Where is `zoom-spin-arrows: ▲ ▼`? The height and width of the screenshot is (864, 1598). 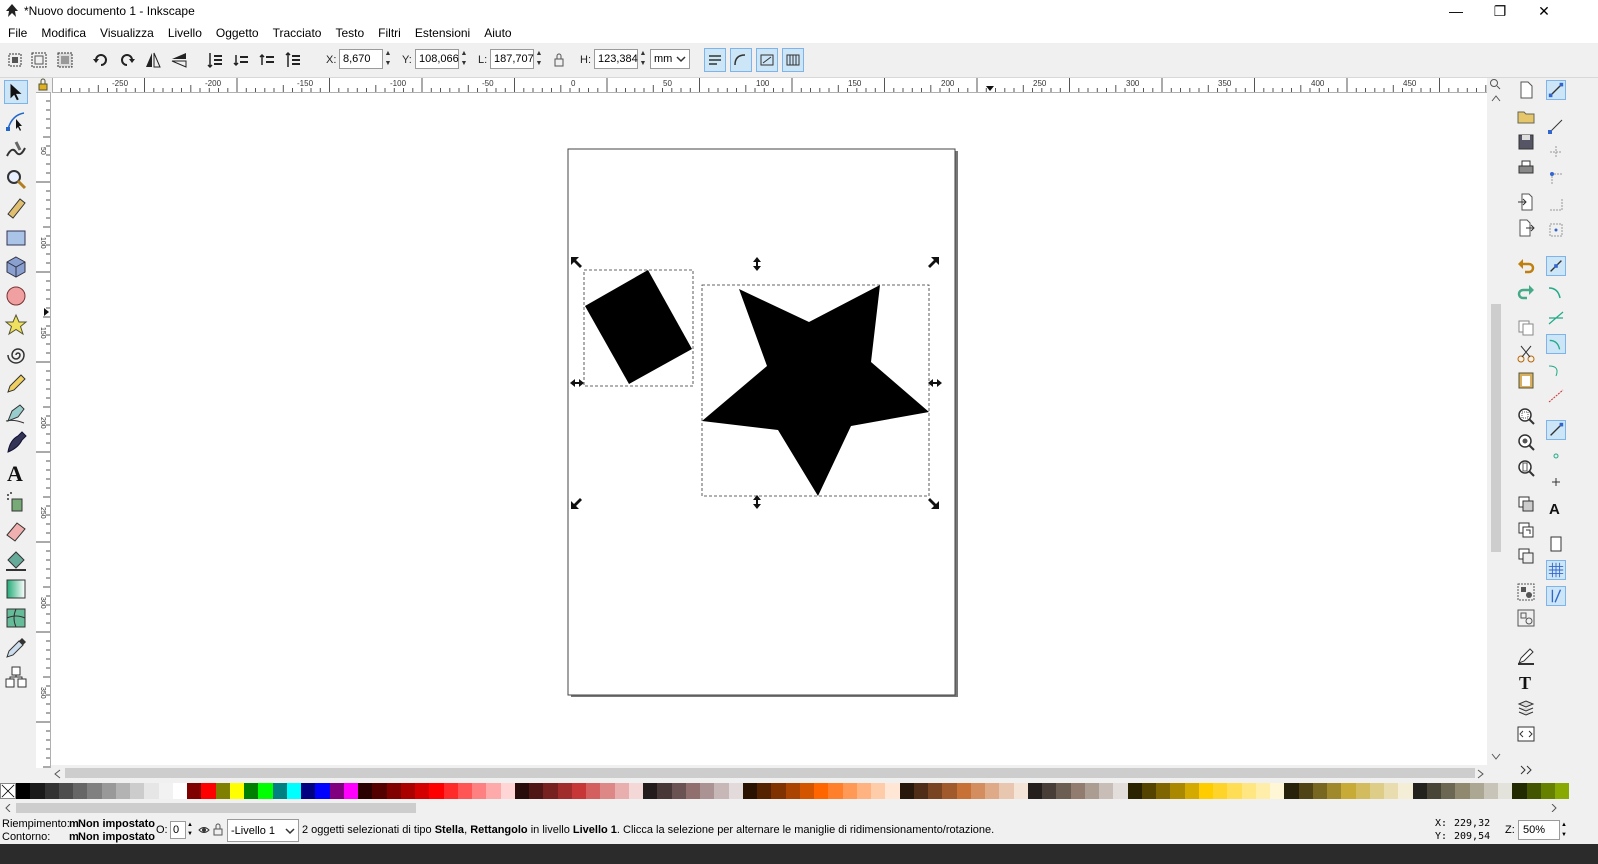 zoom-spin-arrows: ▲ ▼ is located at coordinates (1565, 830).